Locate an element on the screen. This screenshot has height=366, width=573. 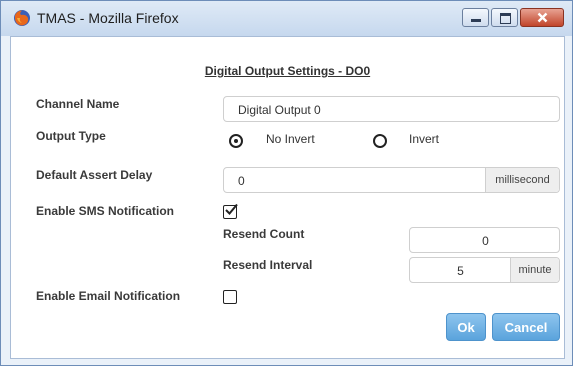
output-type-label: Output Type is located at coordinates (71, 136).